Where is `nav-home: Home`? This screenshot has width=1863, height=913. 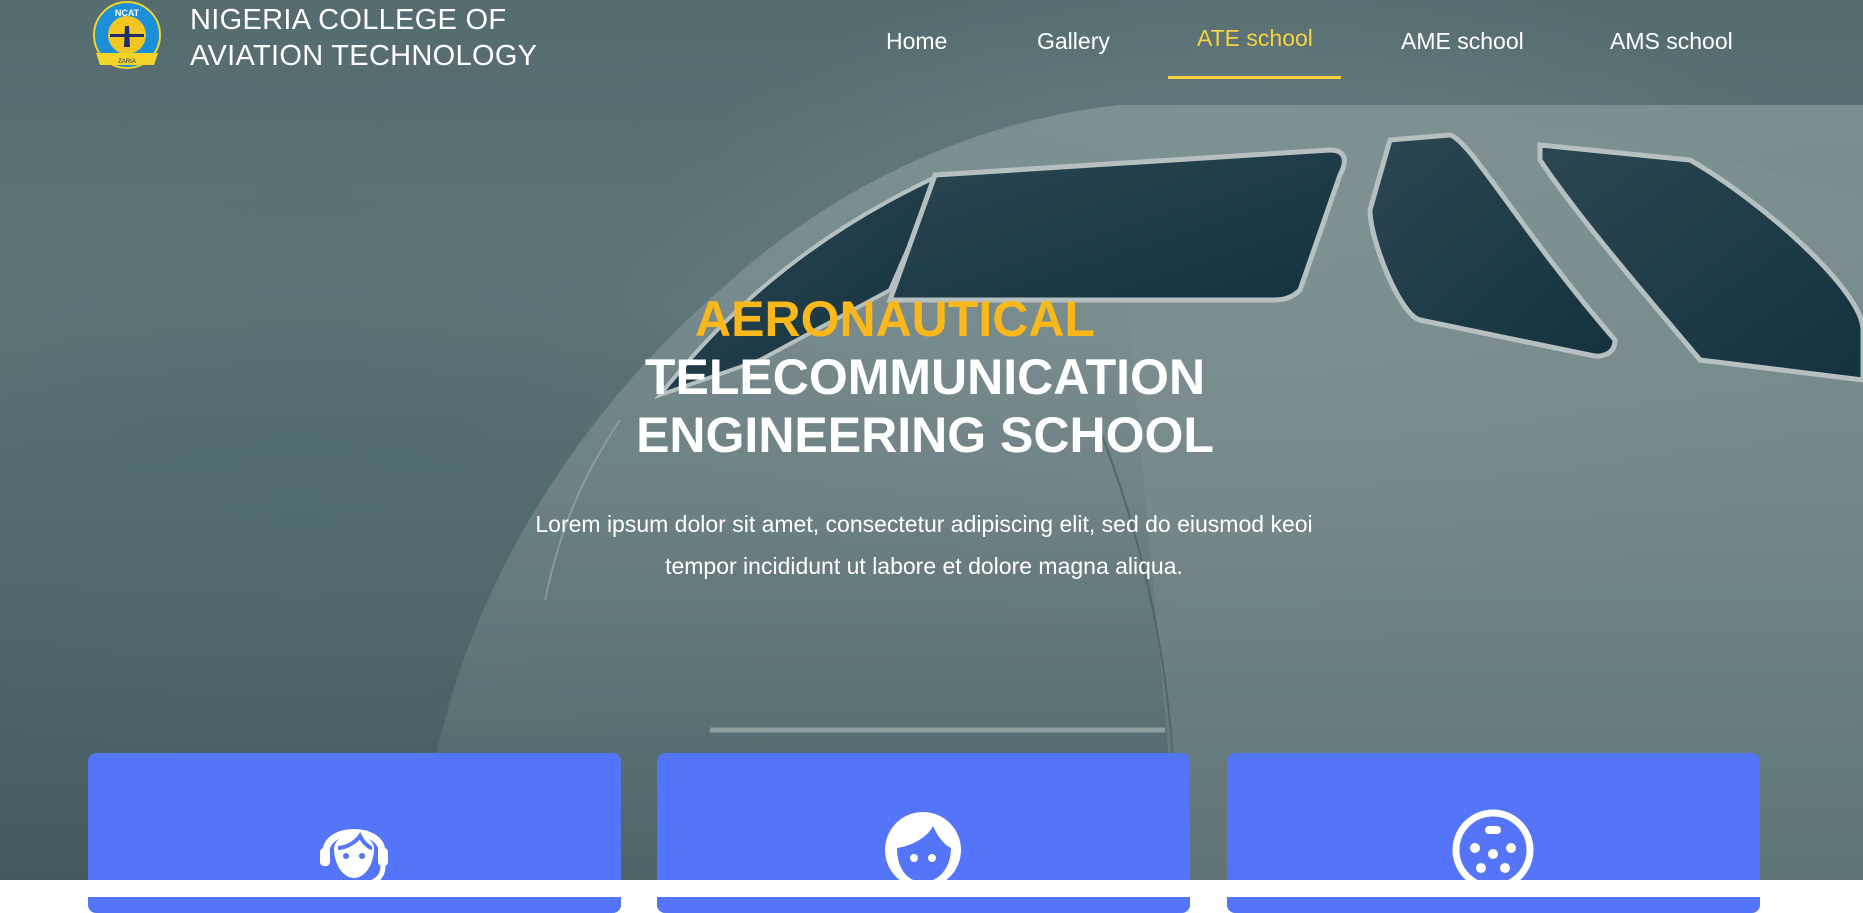
nav-home: Home is located at coordinates (916, 41).